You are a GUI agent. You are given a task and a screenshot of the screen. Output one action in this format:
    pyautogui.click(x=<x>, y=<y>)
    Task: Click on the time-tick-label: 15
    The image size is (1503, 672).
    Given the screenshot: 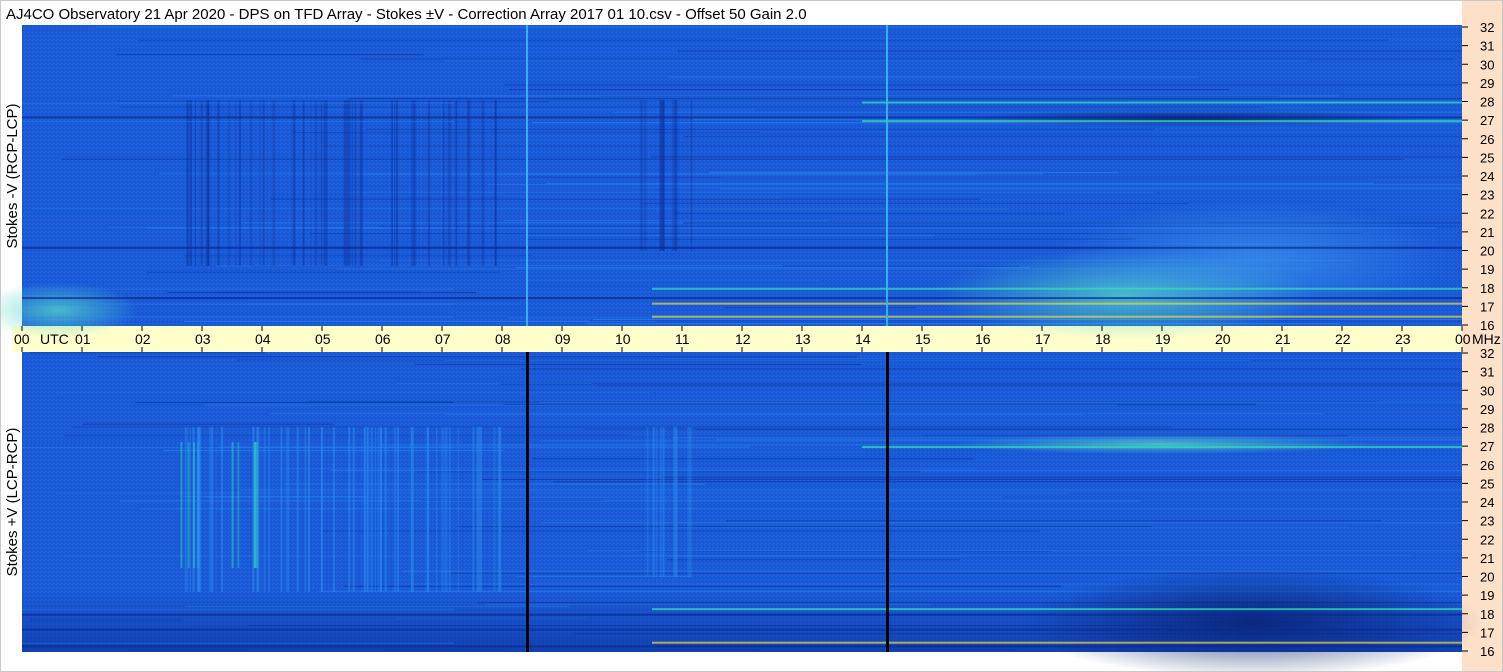 What is the action you would take?
    pyautogui.click(x=923, y=339)
    